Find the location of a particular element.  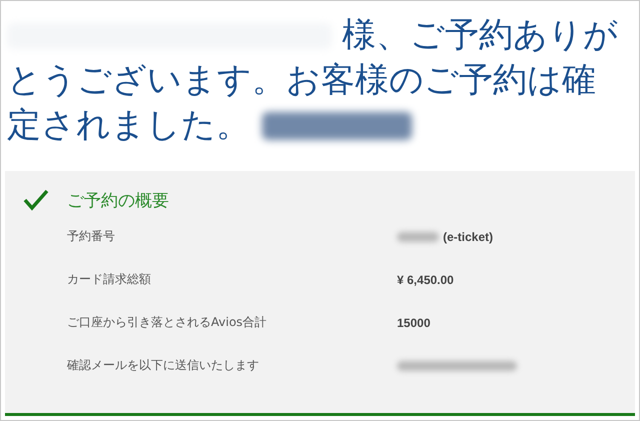

summary-title: ご予約の概要 is located at coordinates (118, 201).